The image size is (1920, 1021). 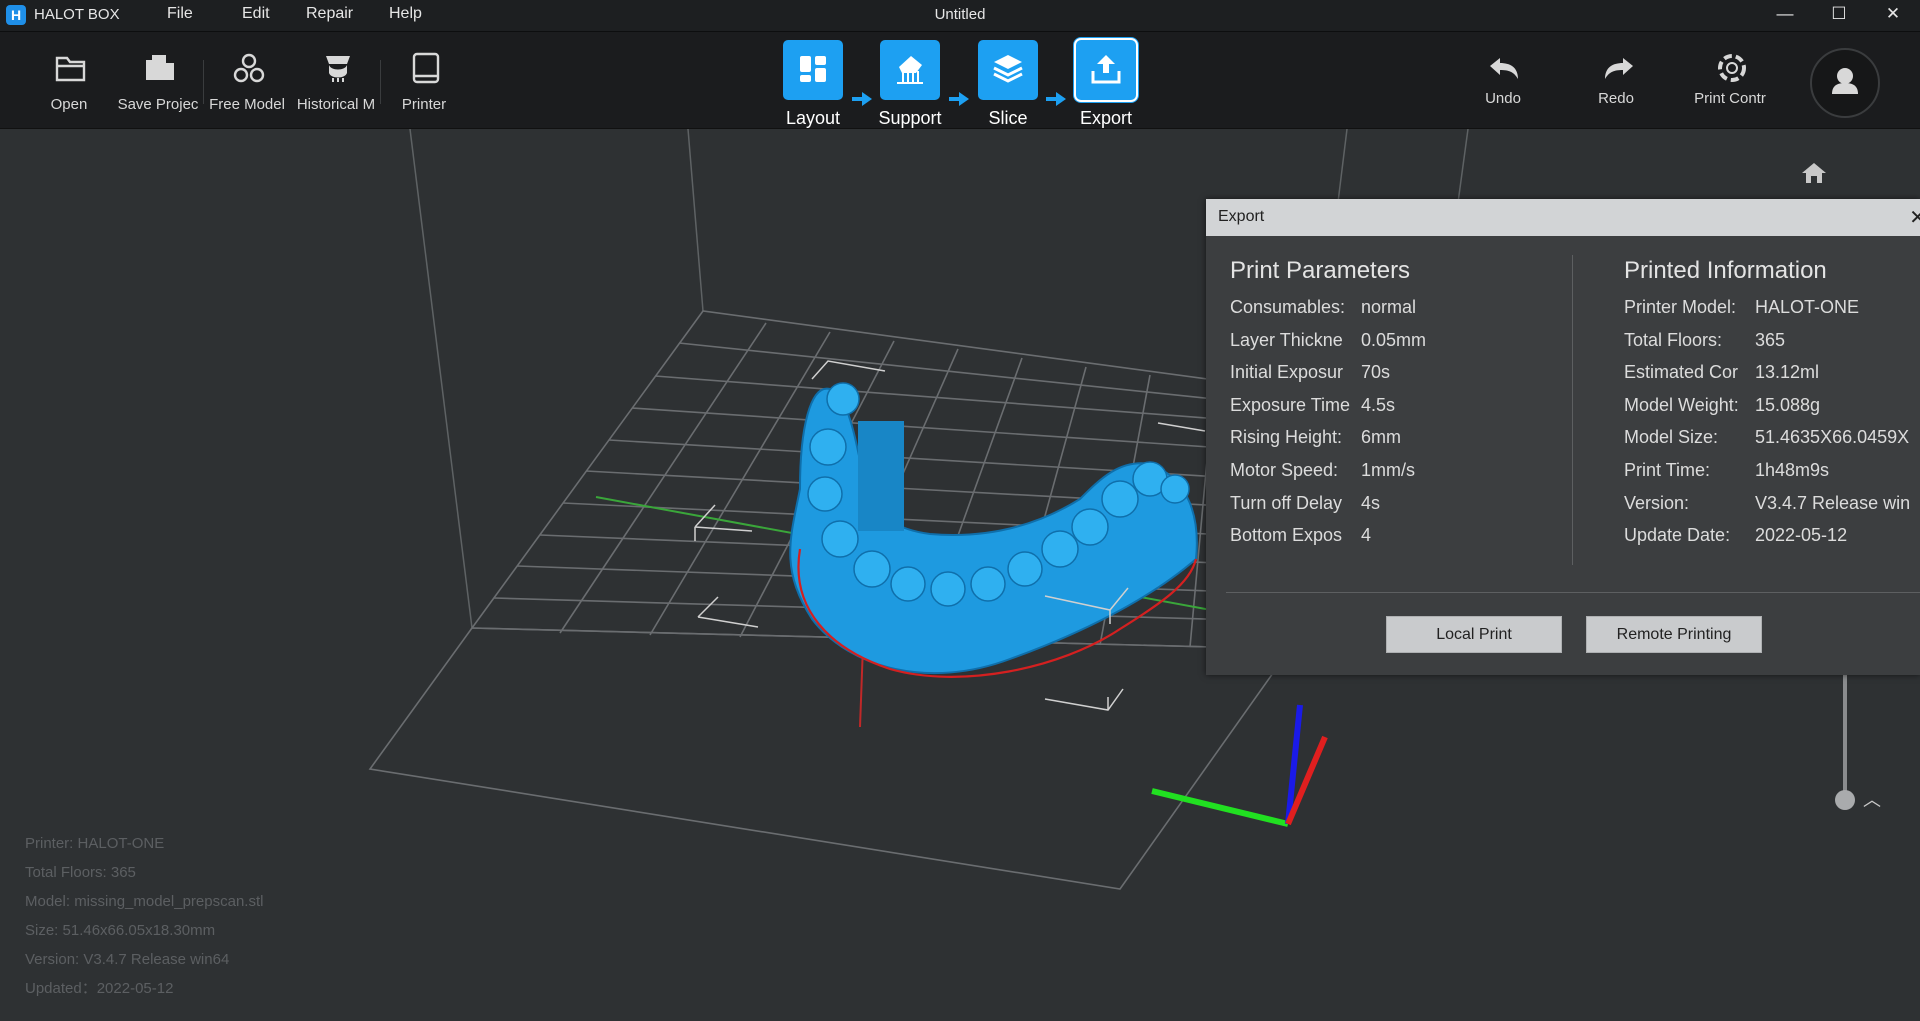 I want to click on column-divider, so click(x=1572, y=410).